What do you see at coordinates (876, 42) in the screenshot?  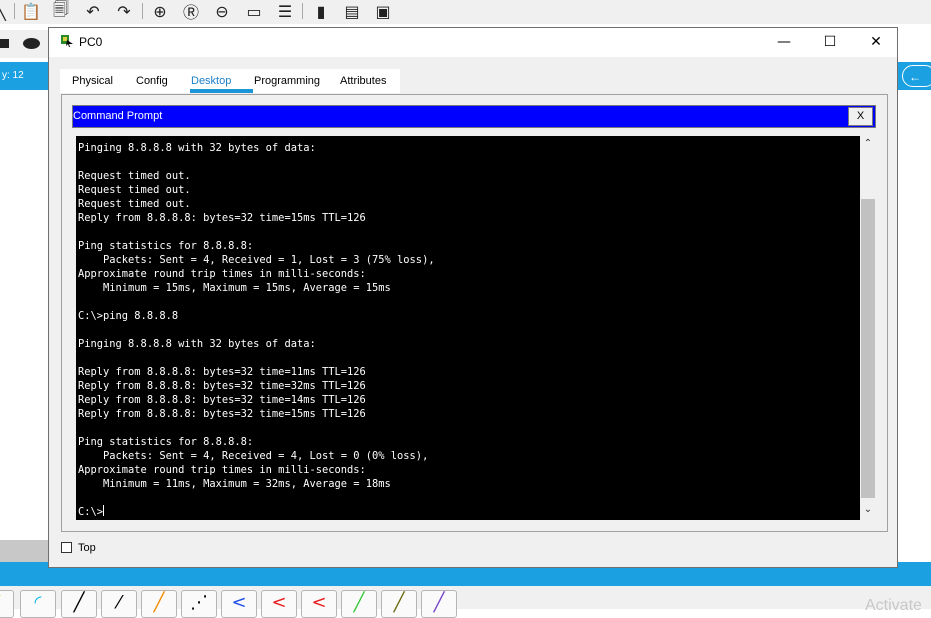 I see `close-button: ✕` at bounding box center [876, 42].